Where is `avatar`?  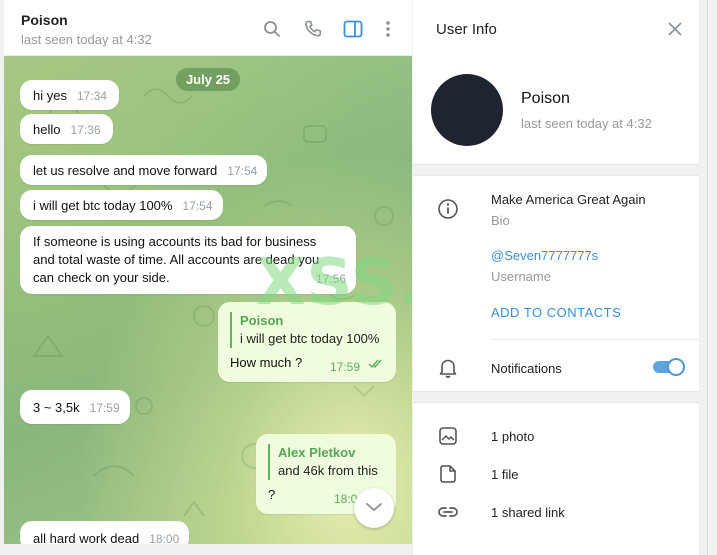 avatar is located at coordinates (467, 110).